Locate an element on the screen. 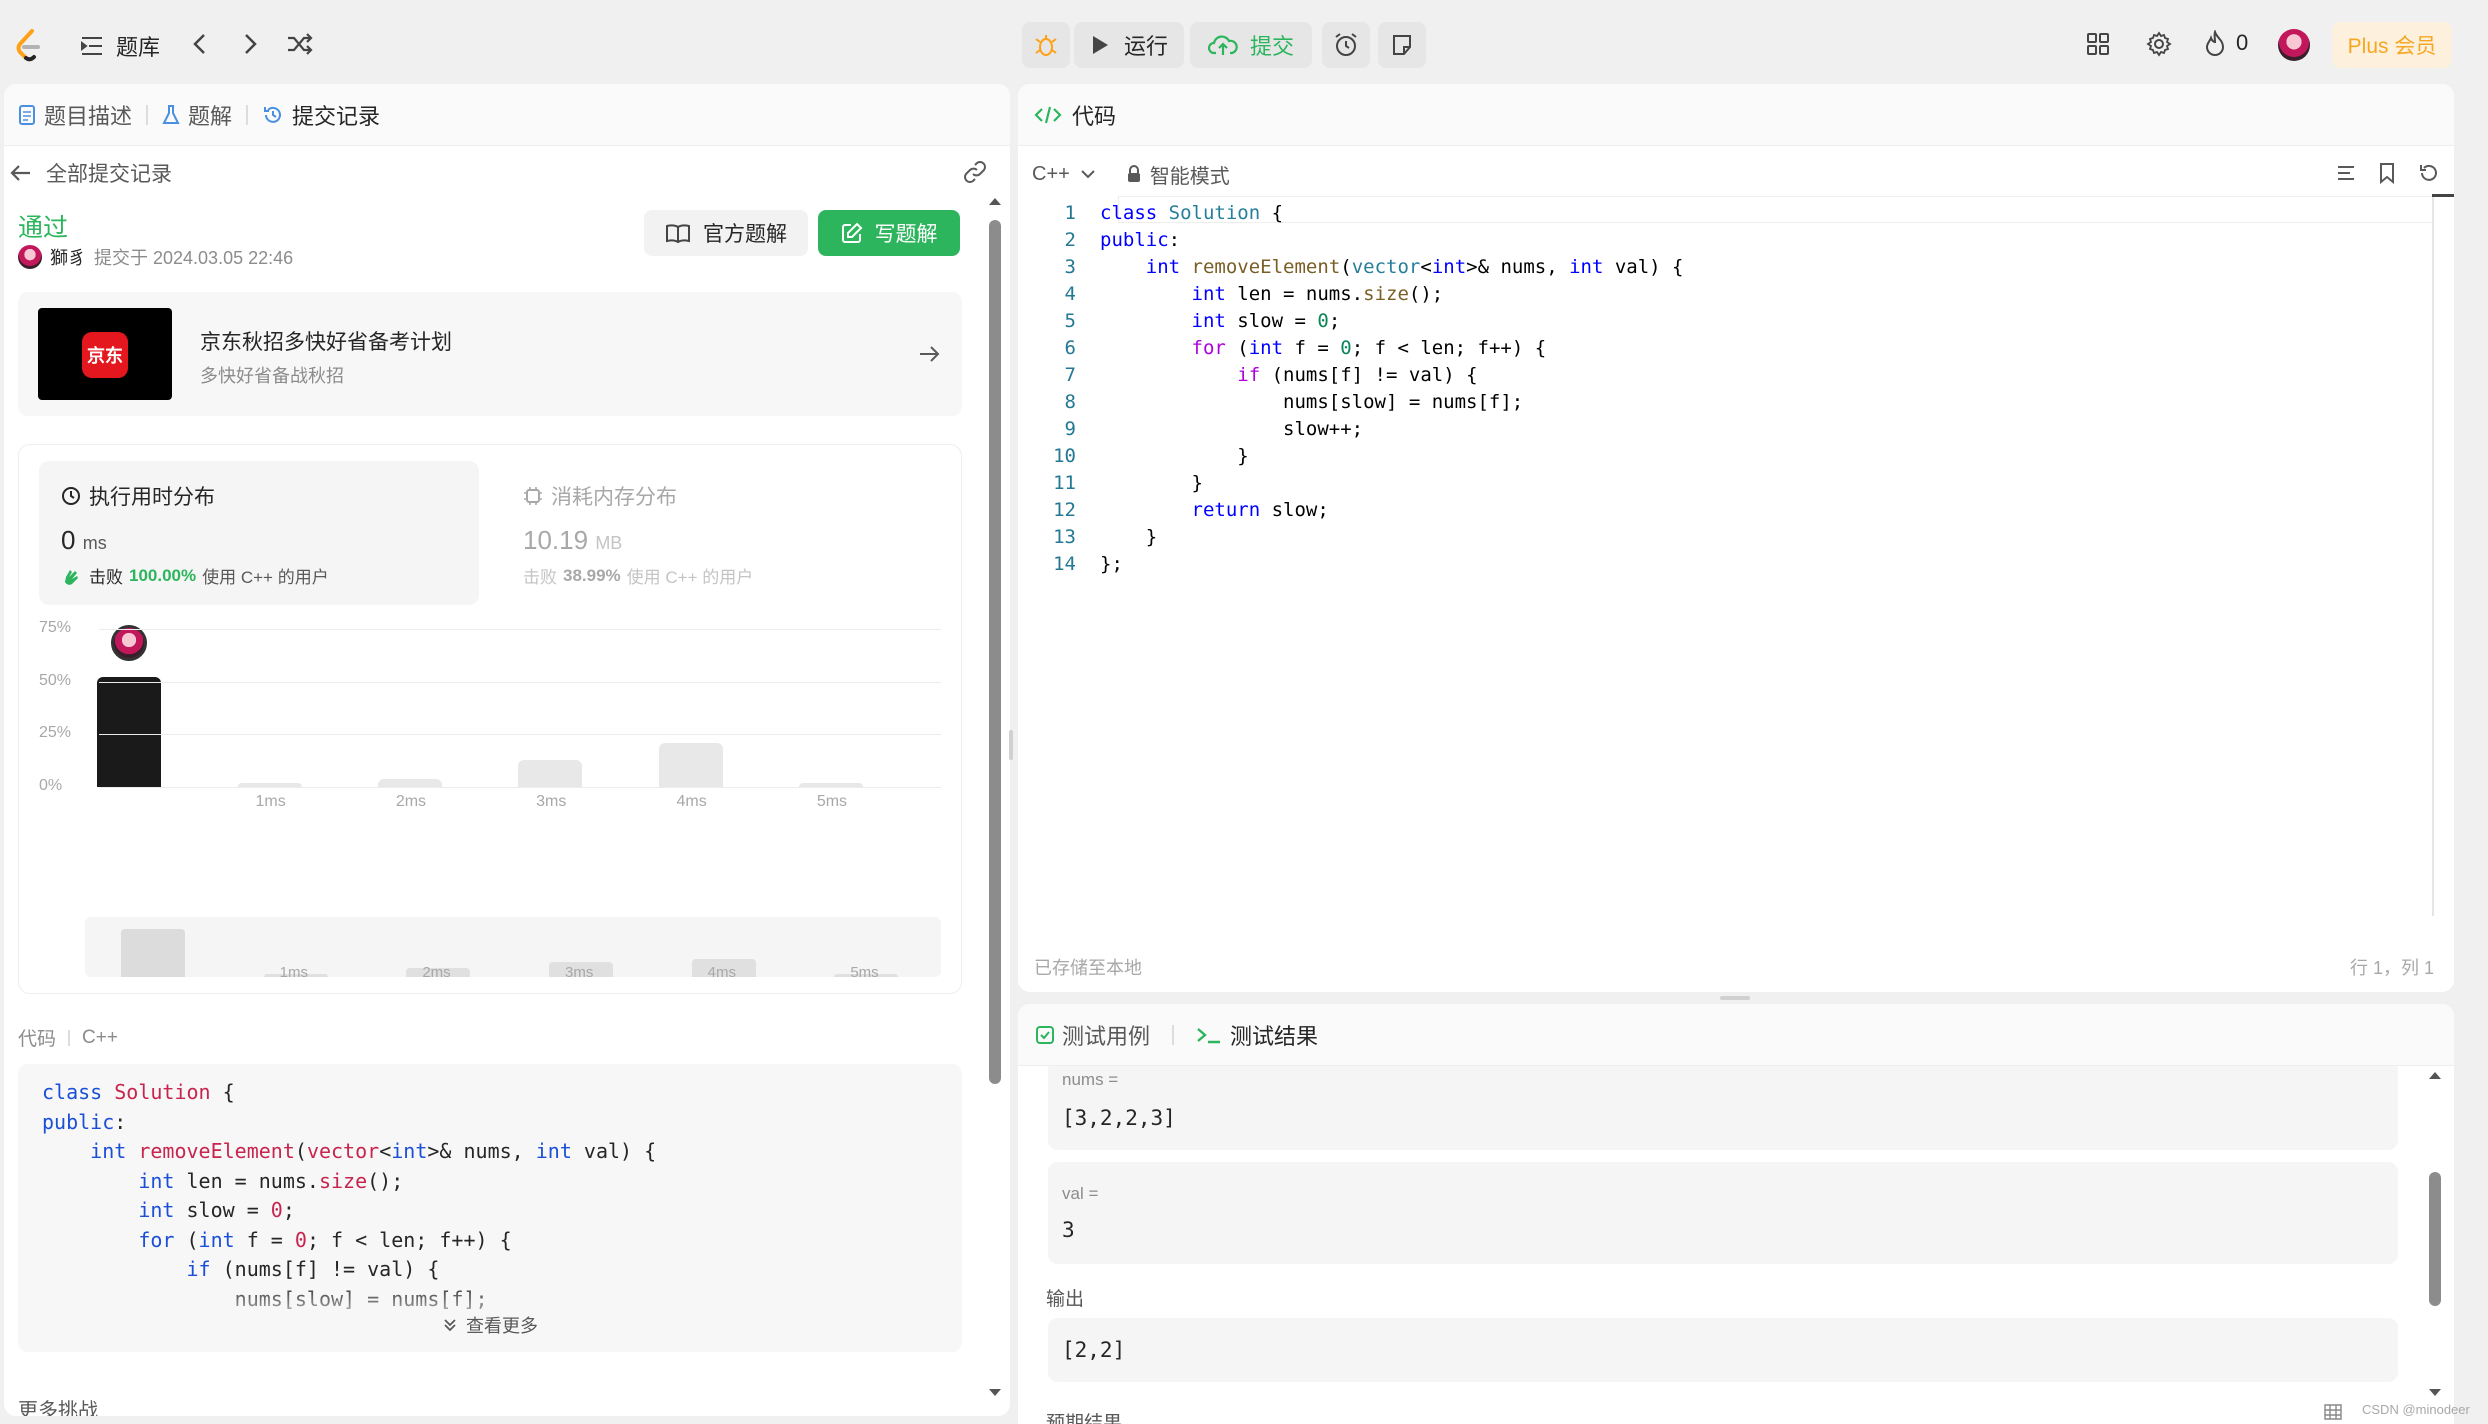 The image size is (2488, 1424). submitted-time: 提交于 2024.03.05 22:46 is located at coordinates (194, 258).